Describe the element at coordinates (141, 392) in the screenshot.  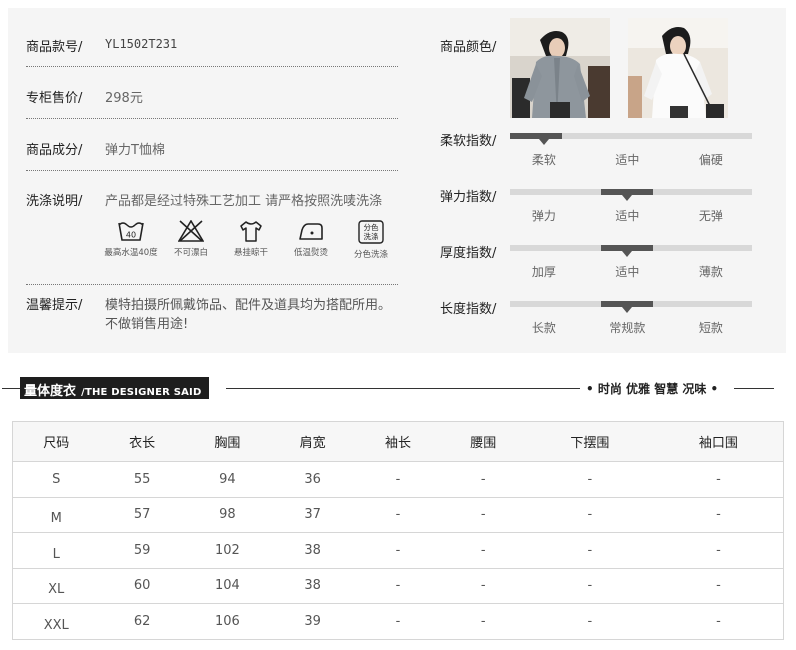
I see `section-title-en: /THE DESIGNER SAID` at that location.